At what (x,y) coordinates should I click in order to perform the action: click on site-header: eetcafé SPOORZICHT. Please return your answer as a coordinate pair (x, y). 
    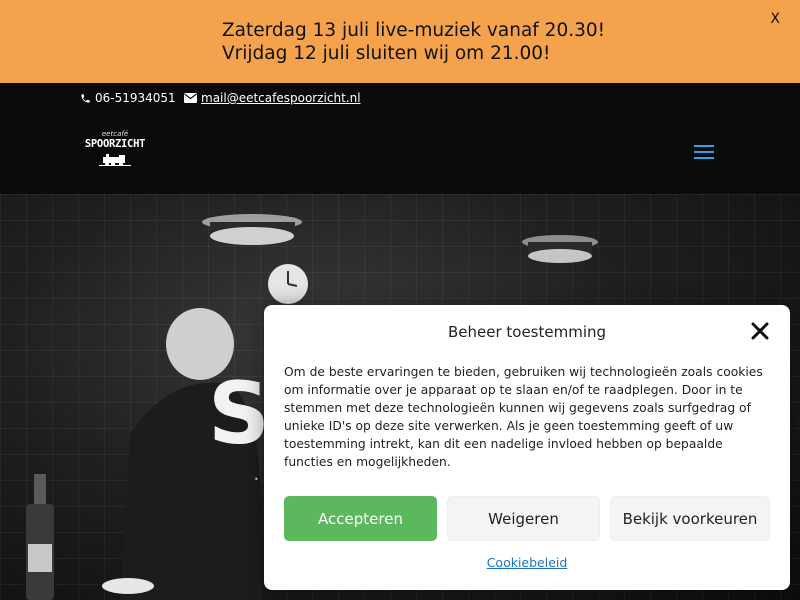
    Looking at the image, I should click on (400, 154).